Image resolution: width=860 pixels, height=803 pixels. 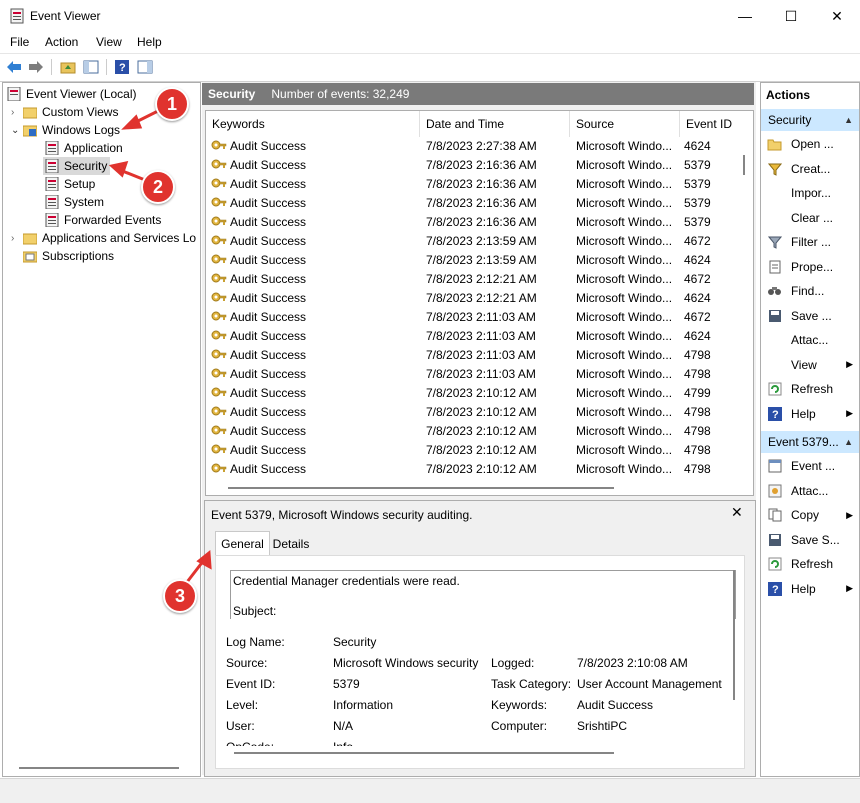 What do you see at coordinates (172, 104) in the screenshot?
I see `annotation-badge-1: 1` at bounding box center [172, 104].